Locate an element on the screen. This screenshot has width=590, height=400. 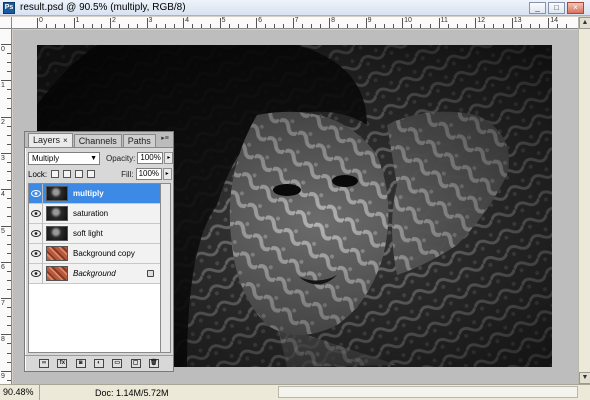
ruler-number: 10 is located at coordinates (408, 20).